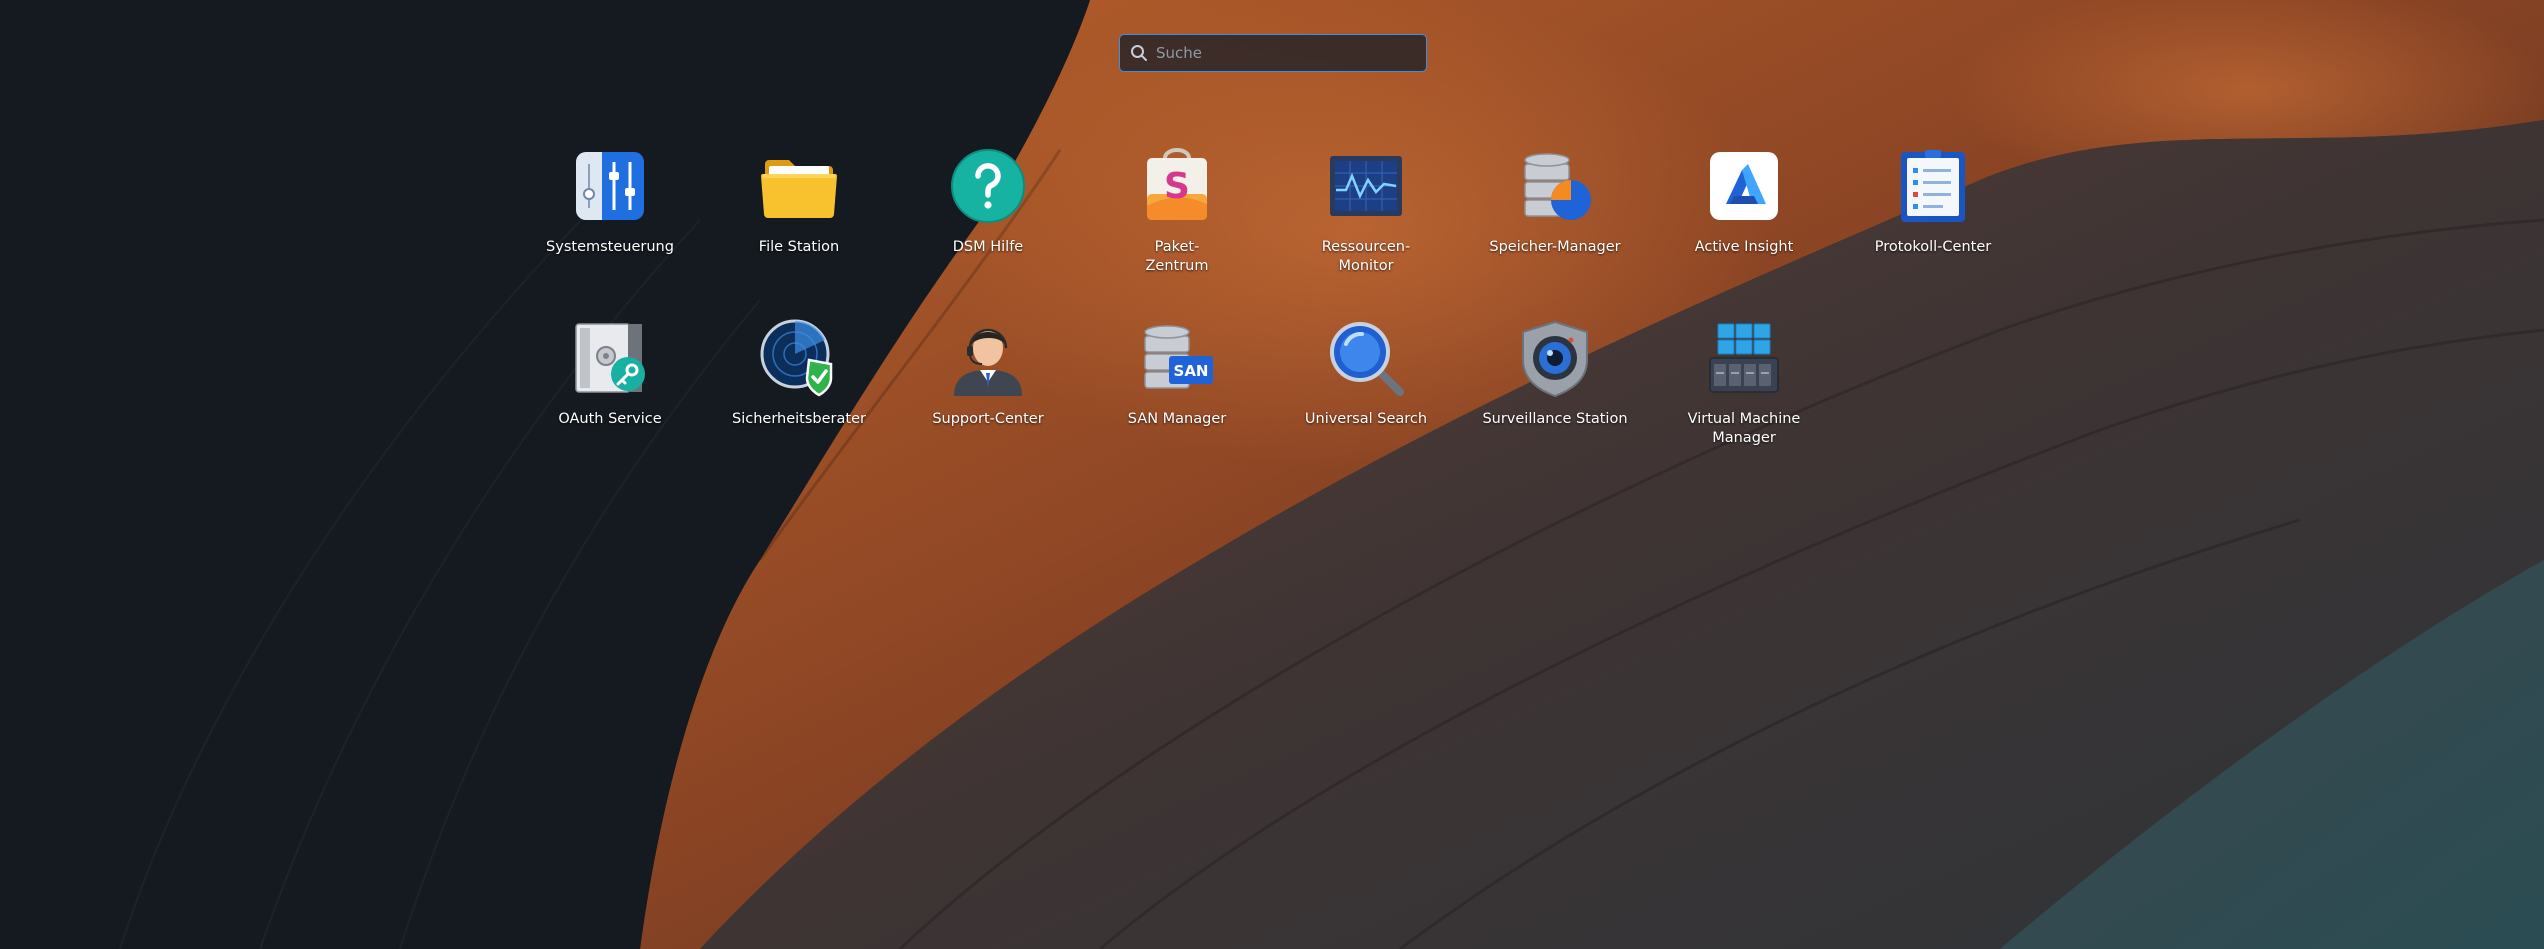 The width and height of the screenshot is (2544, 949). I want to click on app-label: Universal Search, so click(1366, 419).